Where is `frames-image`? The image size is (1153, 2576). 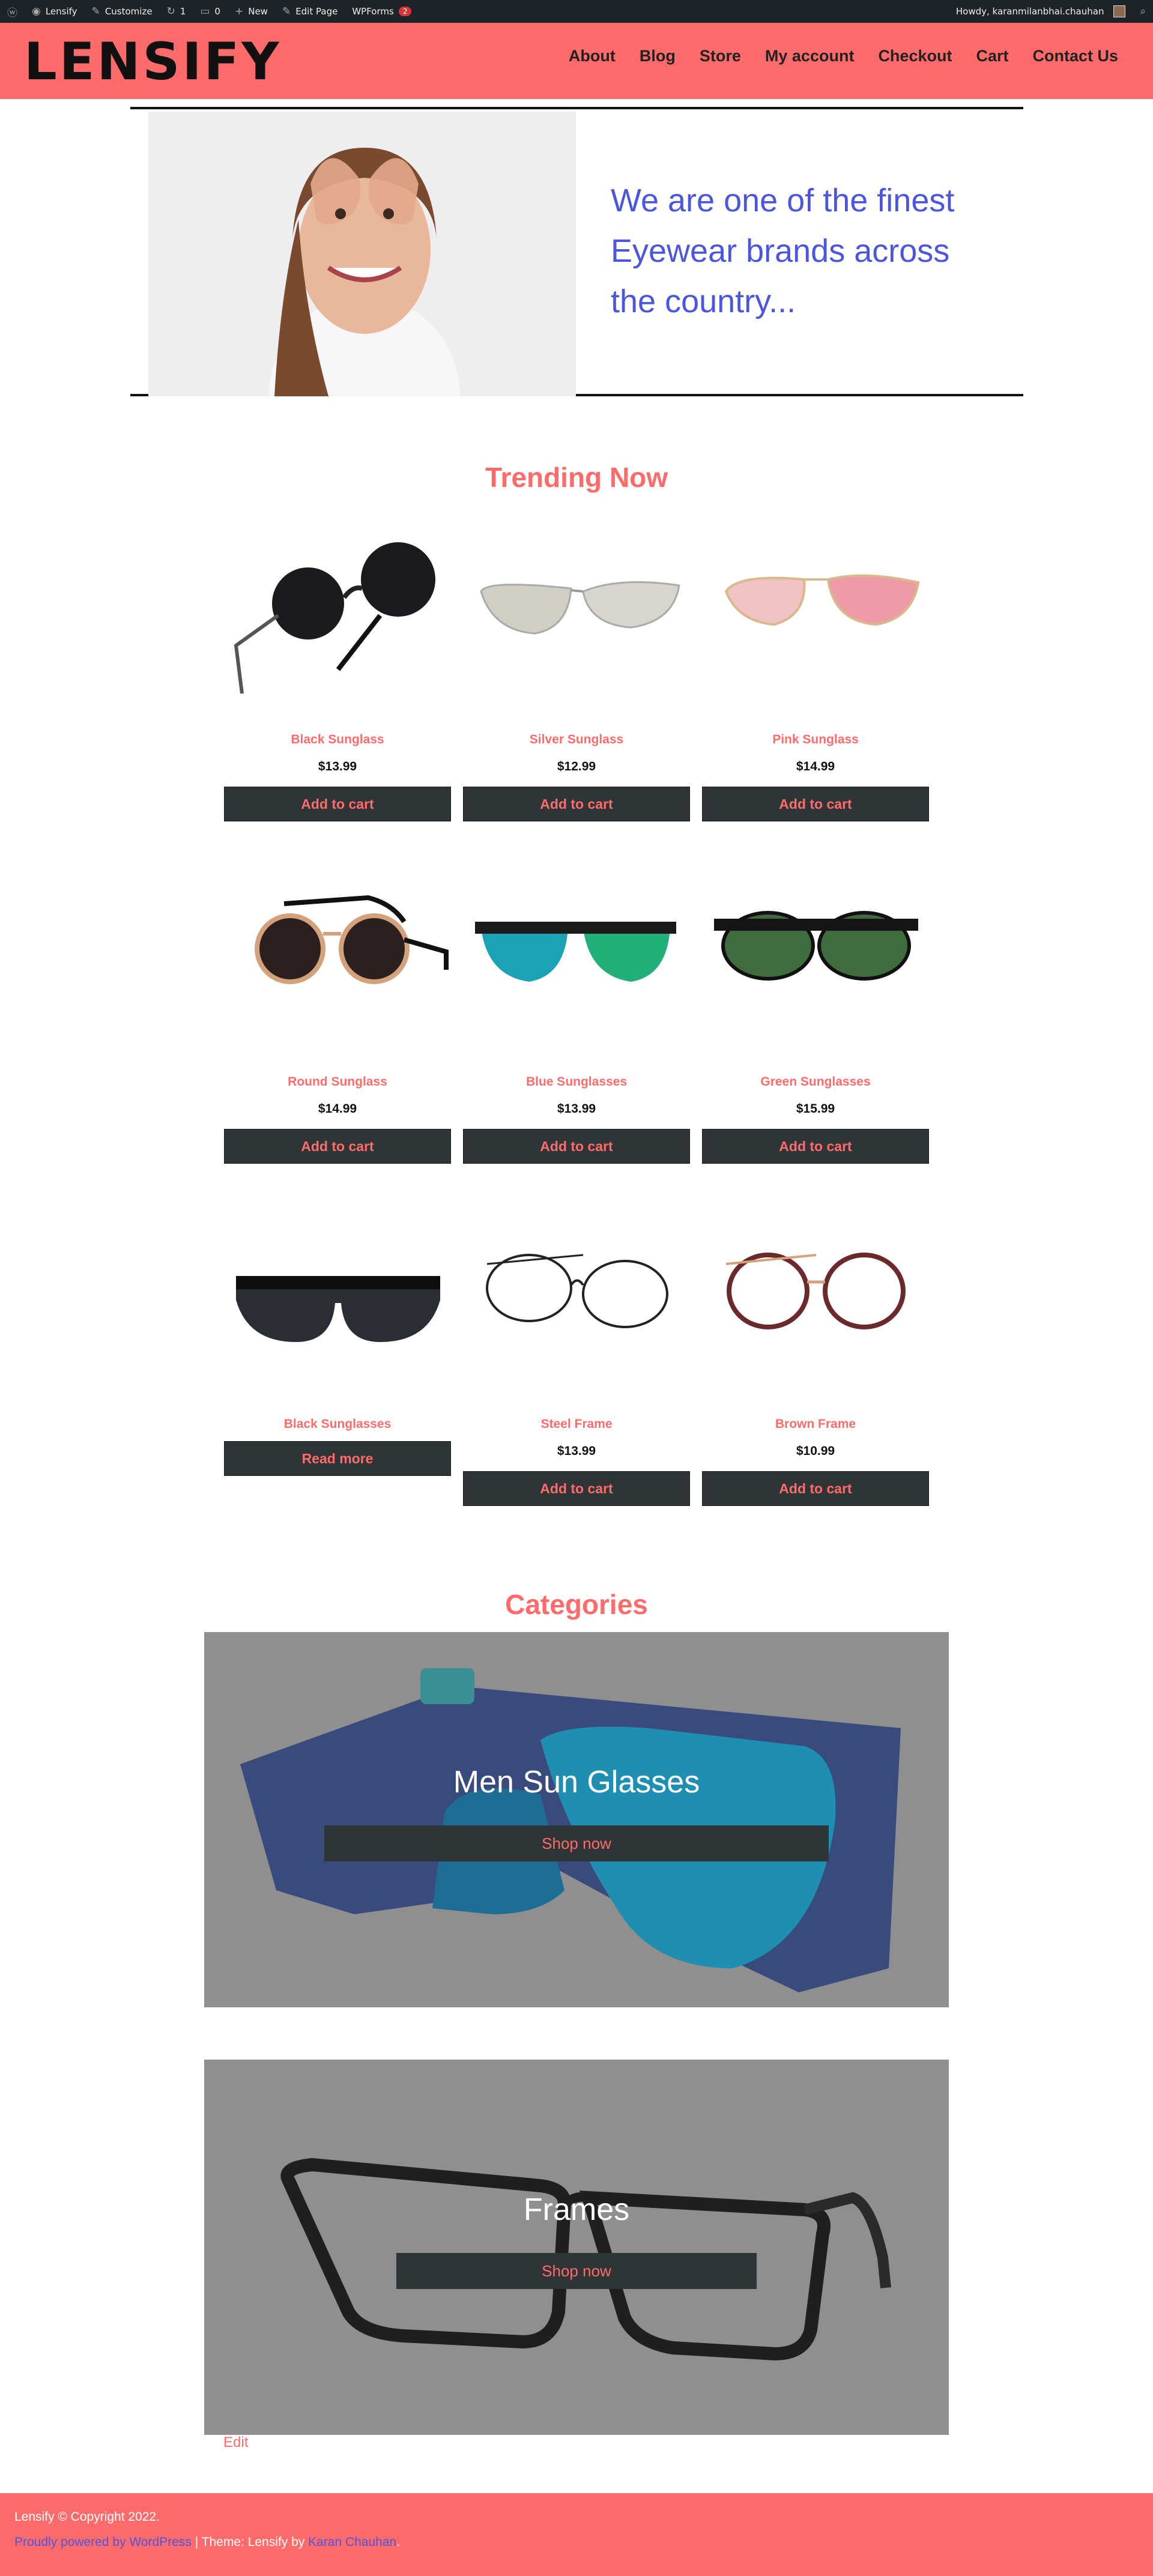
frames-image is located at coordinates (585, 2259).